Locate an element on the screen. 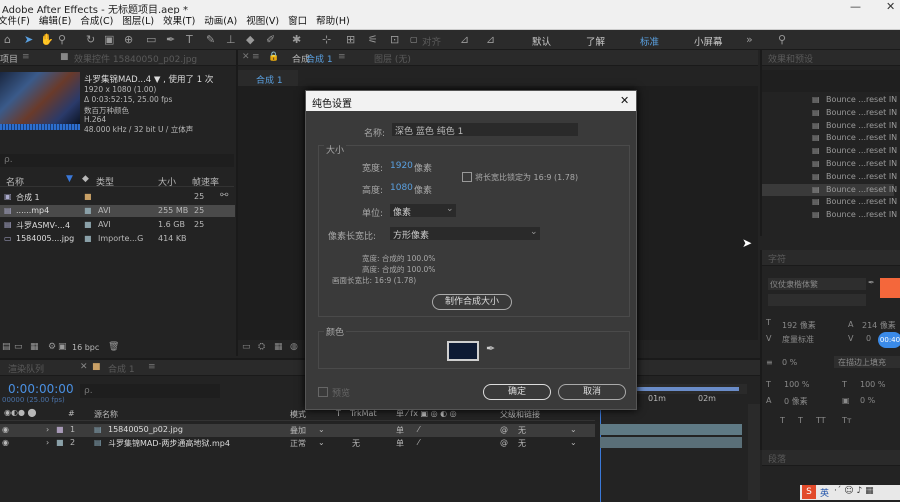 This screenshot has width=900, height=502. selection-tool-icon: ➤ is located at coordinates (28, 39).